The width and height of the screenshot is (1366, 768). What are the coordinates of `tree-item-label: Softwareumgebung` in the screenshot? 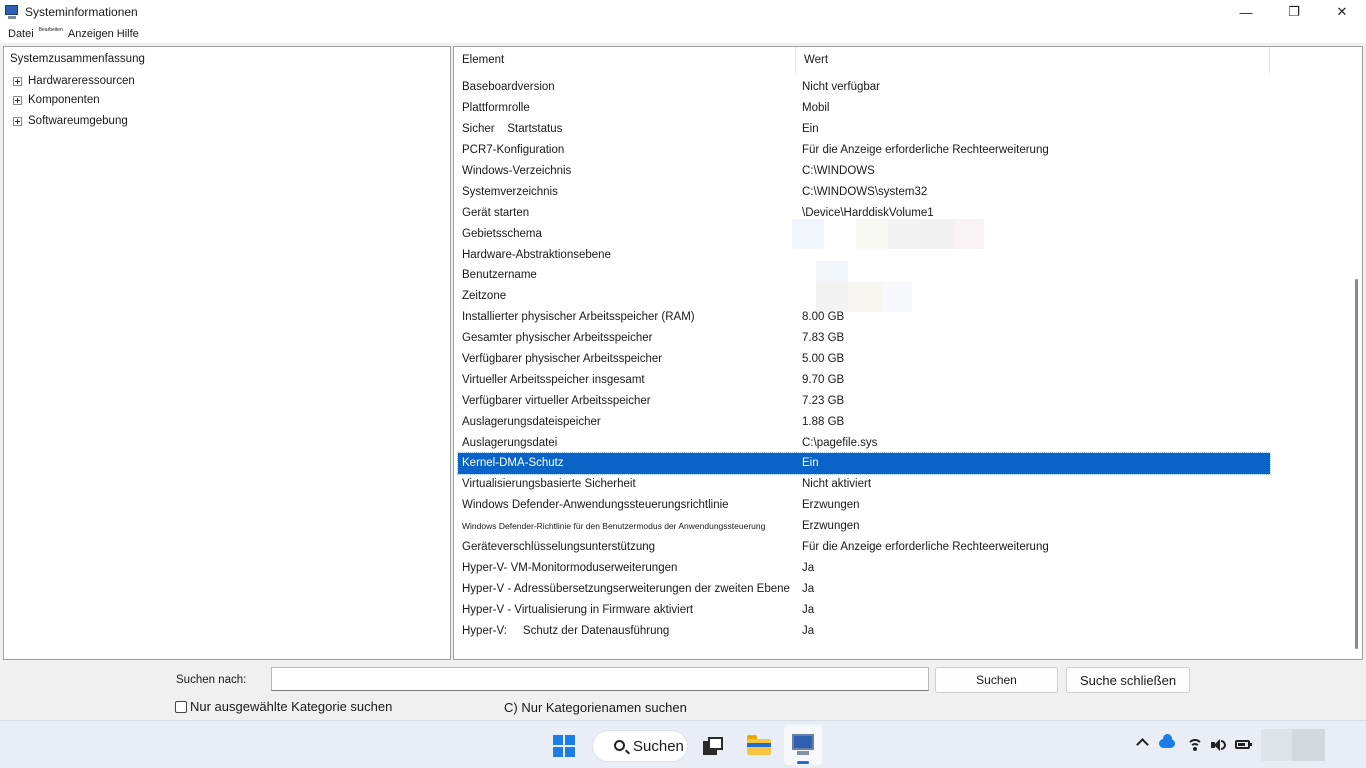 It's located at (78, 121).